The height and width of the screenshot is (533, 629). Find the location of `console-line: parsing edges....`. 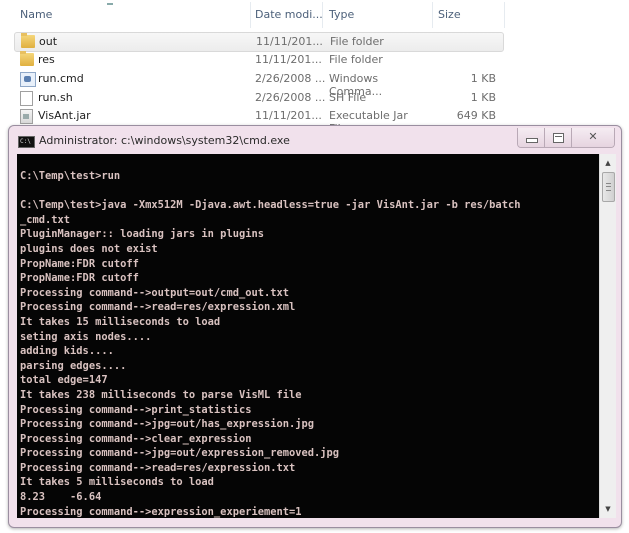

console-line: parsing edges.... is located at coordinates (73, 365).